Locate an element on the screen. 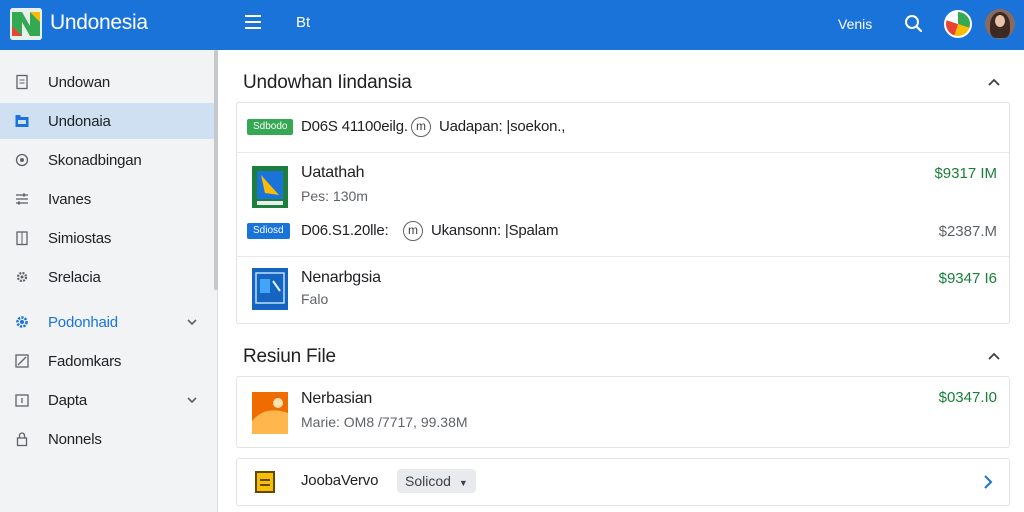 Image resolution: width=1024 pixels, height=512 pixels. nav-tab: Bt is located at coordinates (303, 22).